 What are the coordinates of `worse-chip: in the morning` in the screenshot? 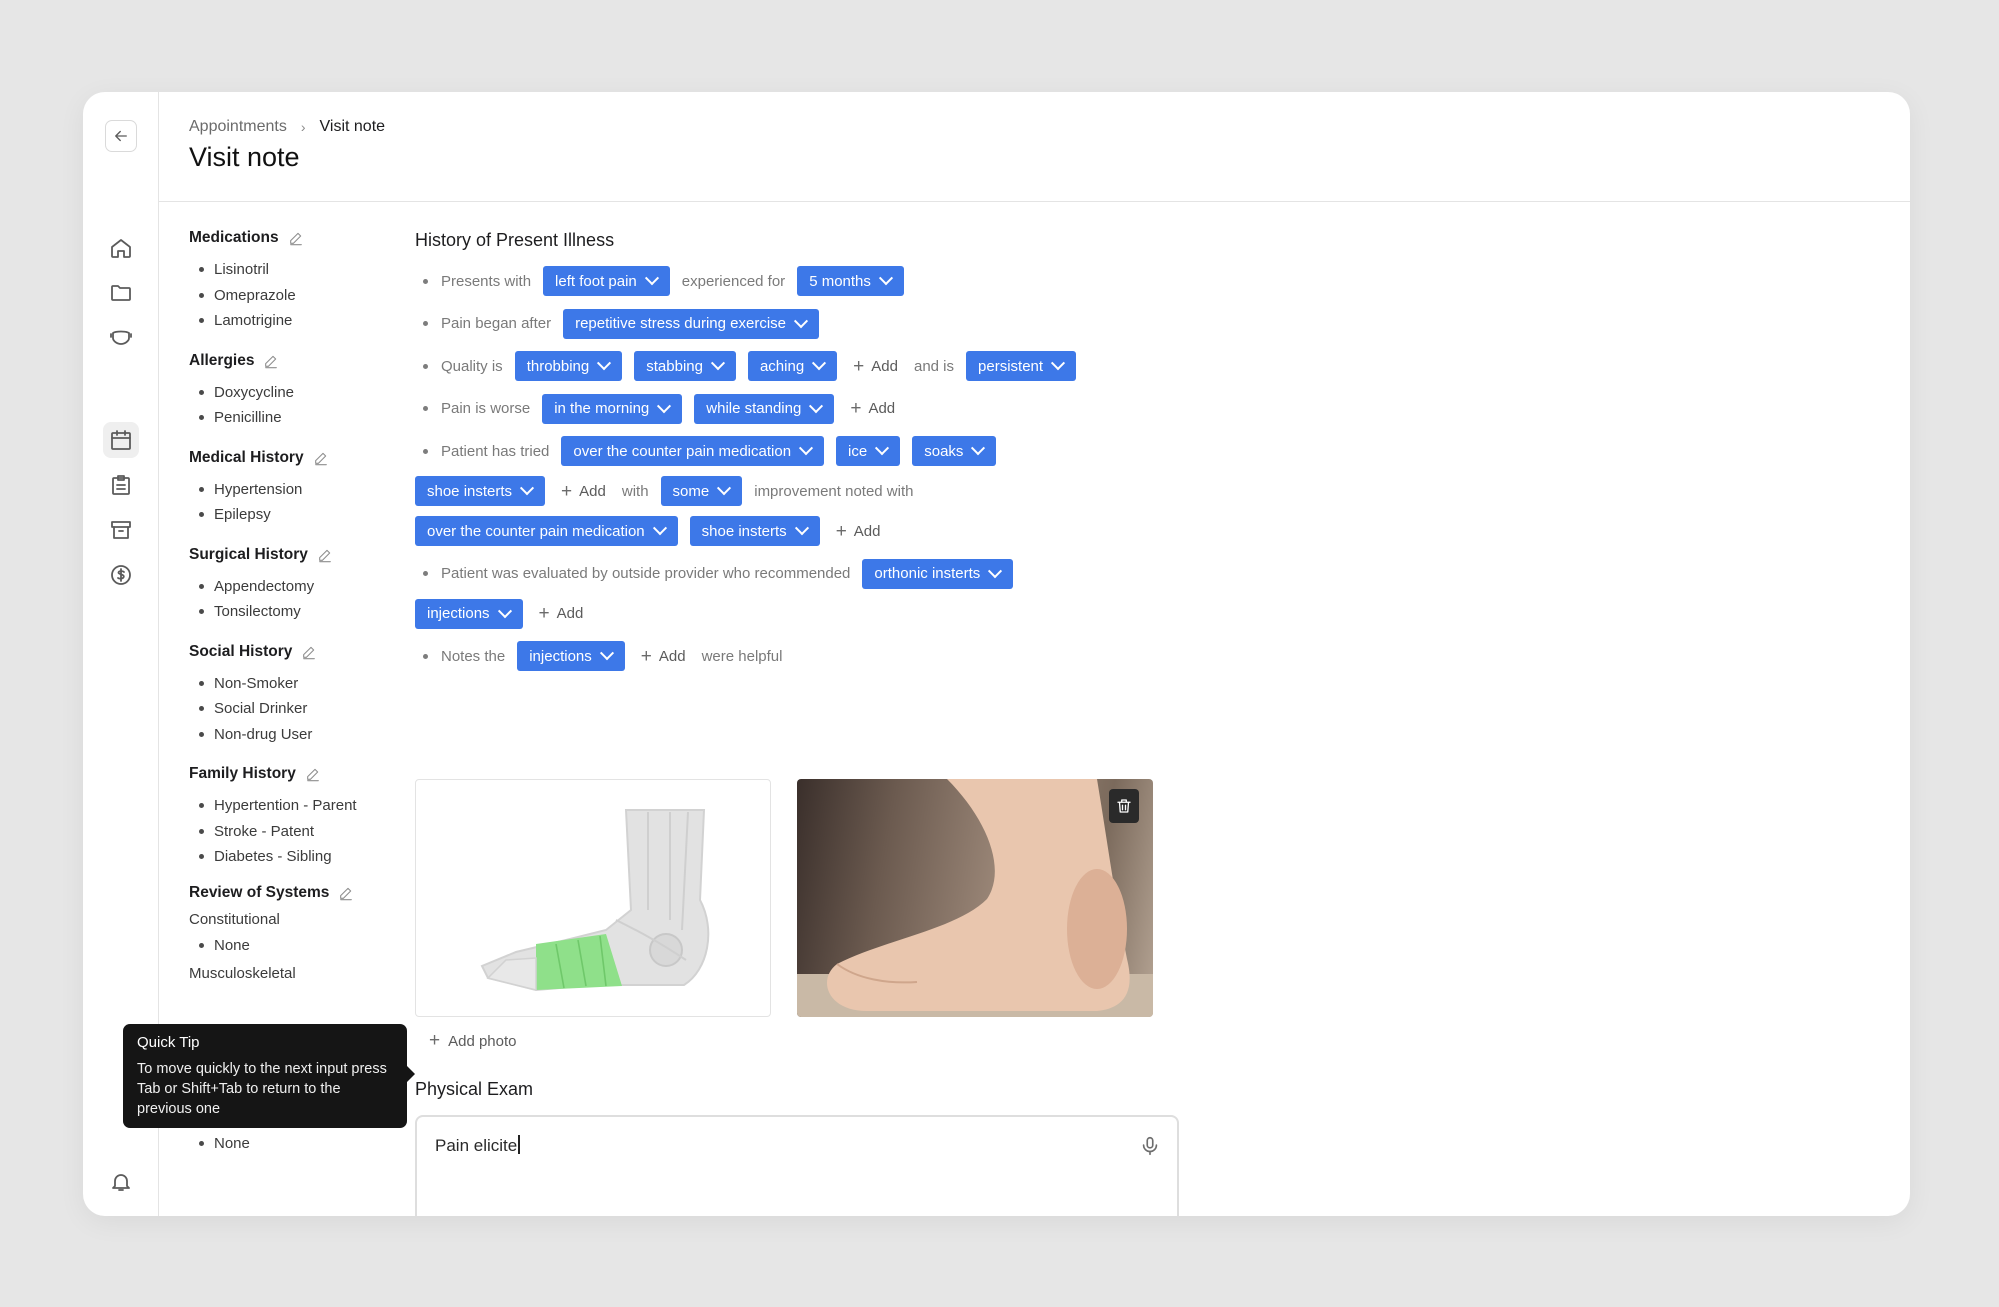 It's located at (612, 408).